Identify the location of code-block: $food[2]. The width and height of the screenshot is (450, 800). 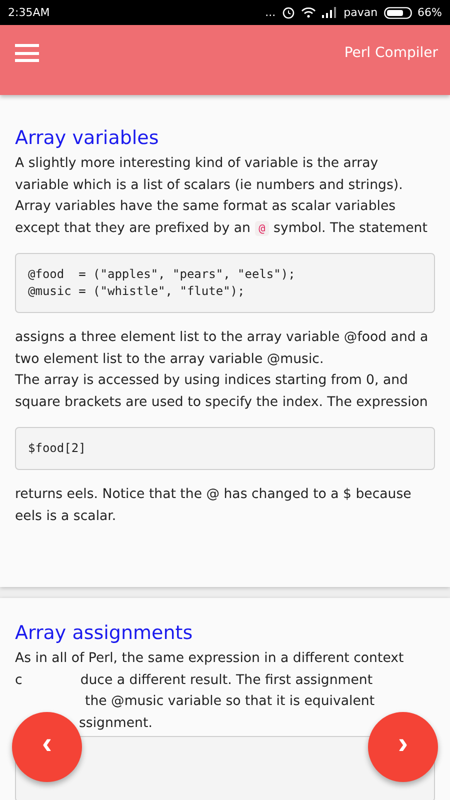
(225, 448).